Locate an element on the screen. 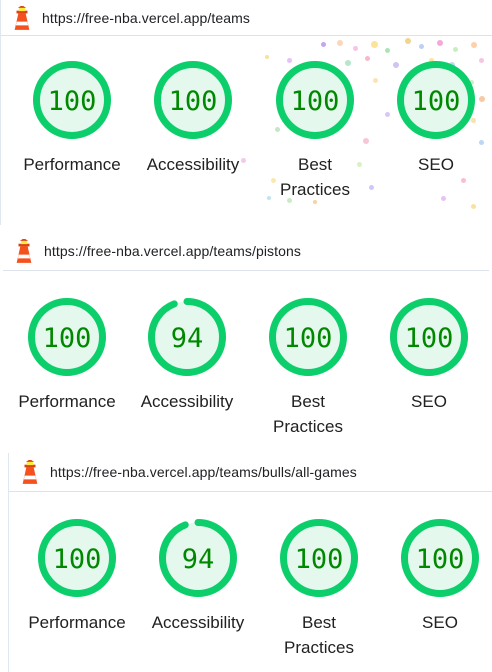 This screenshot has height=672, width=492. report-url-bar: https://free-nba.vercel.app/teams is located at coordinates (246, 18).